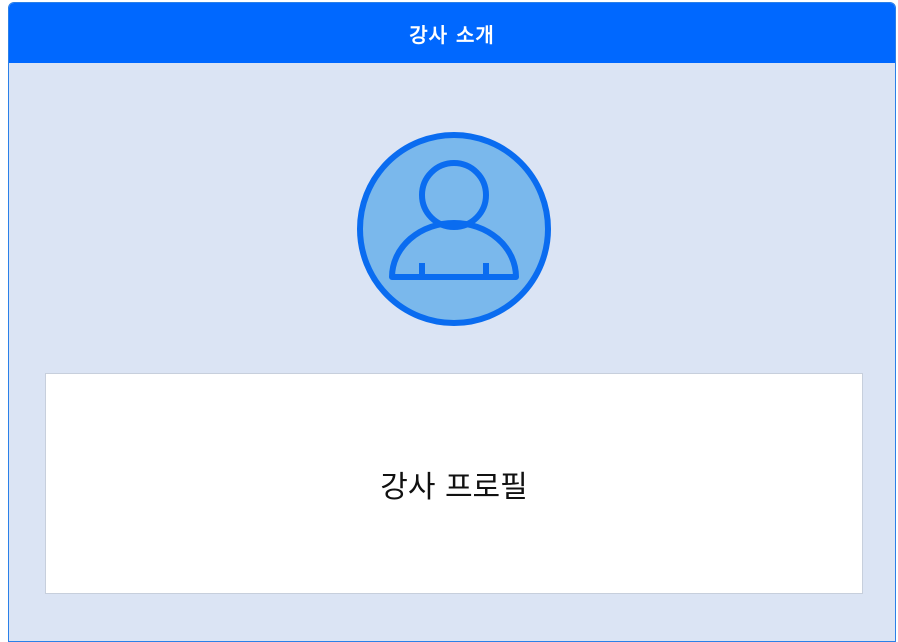 This screenshot has width=898, height=642. I want to click on panel-title: 강사 소개, so click(452, 34).